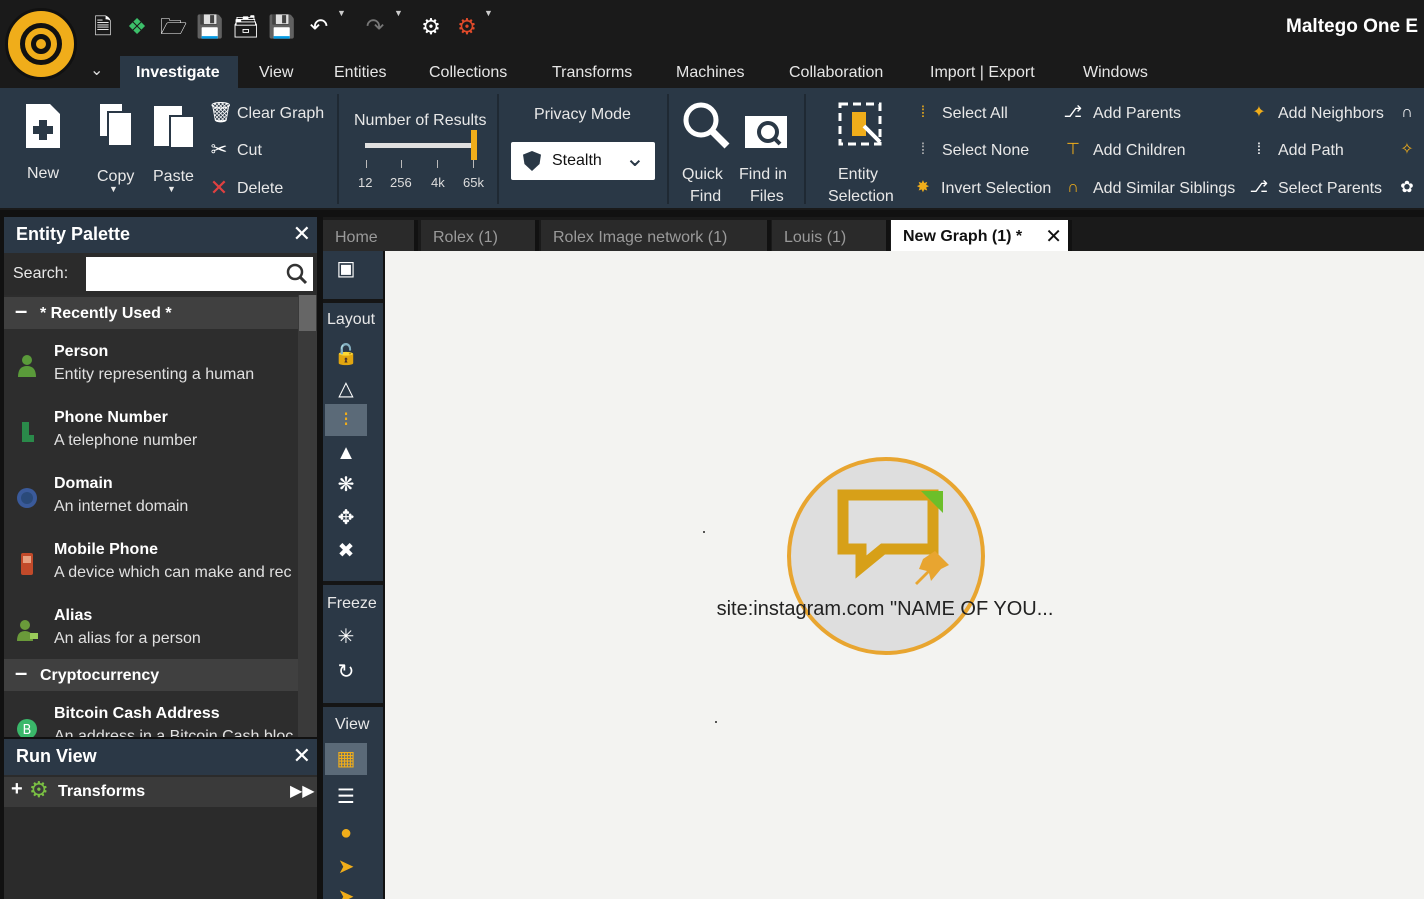  Describe the element at coordinates (710, 72) in the screenshot. I see `tab-machines: Machines` at that location.